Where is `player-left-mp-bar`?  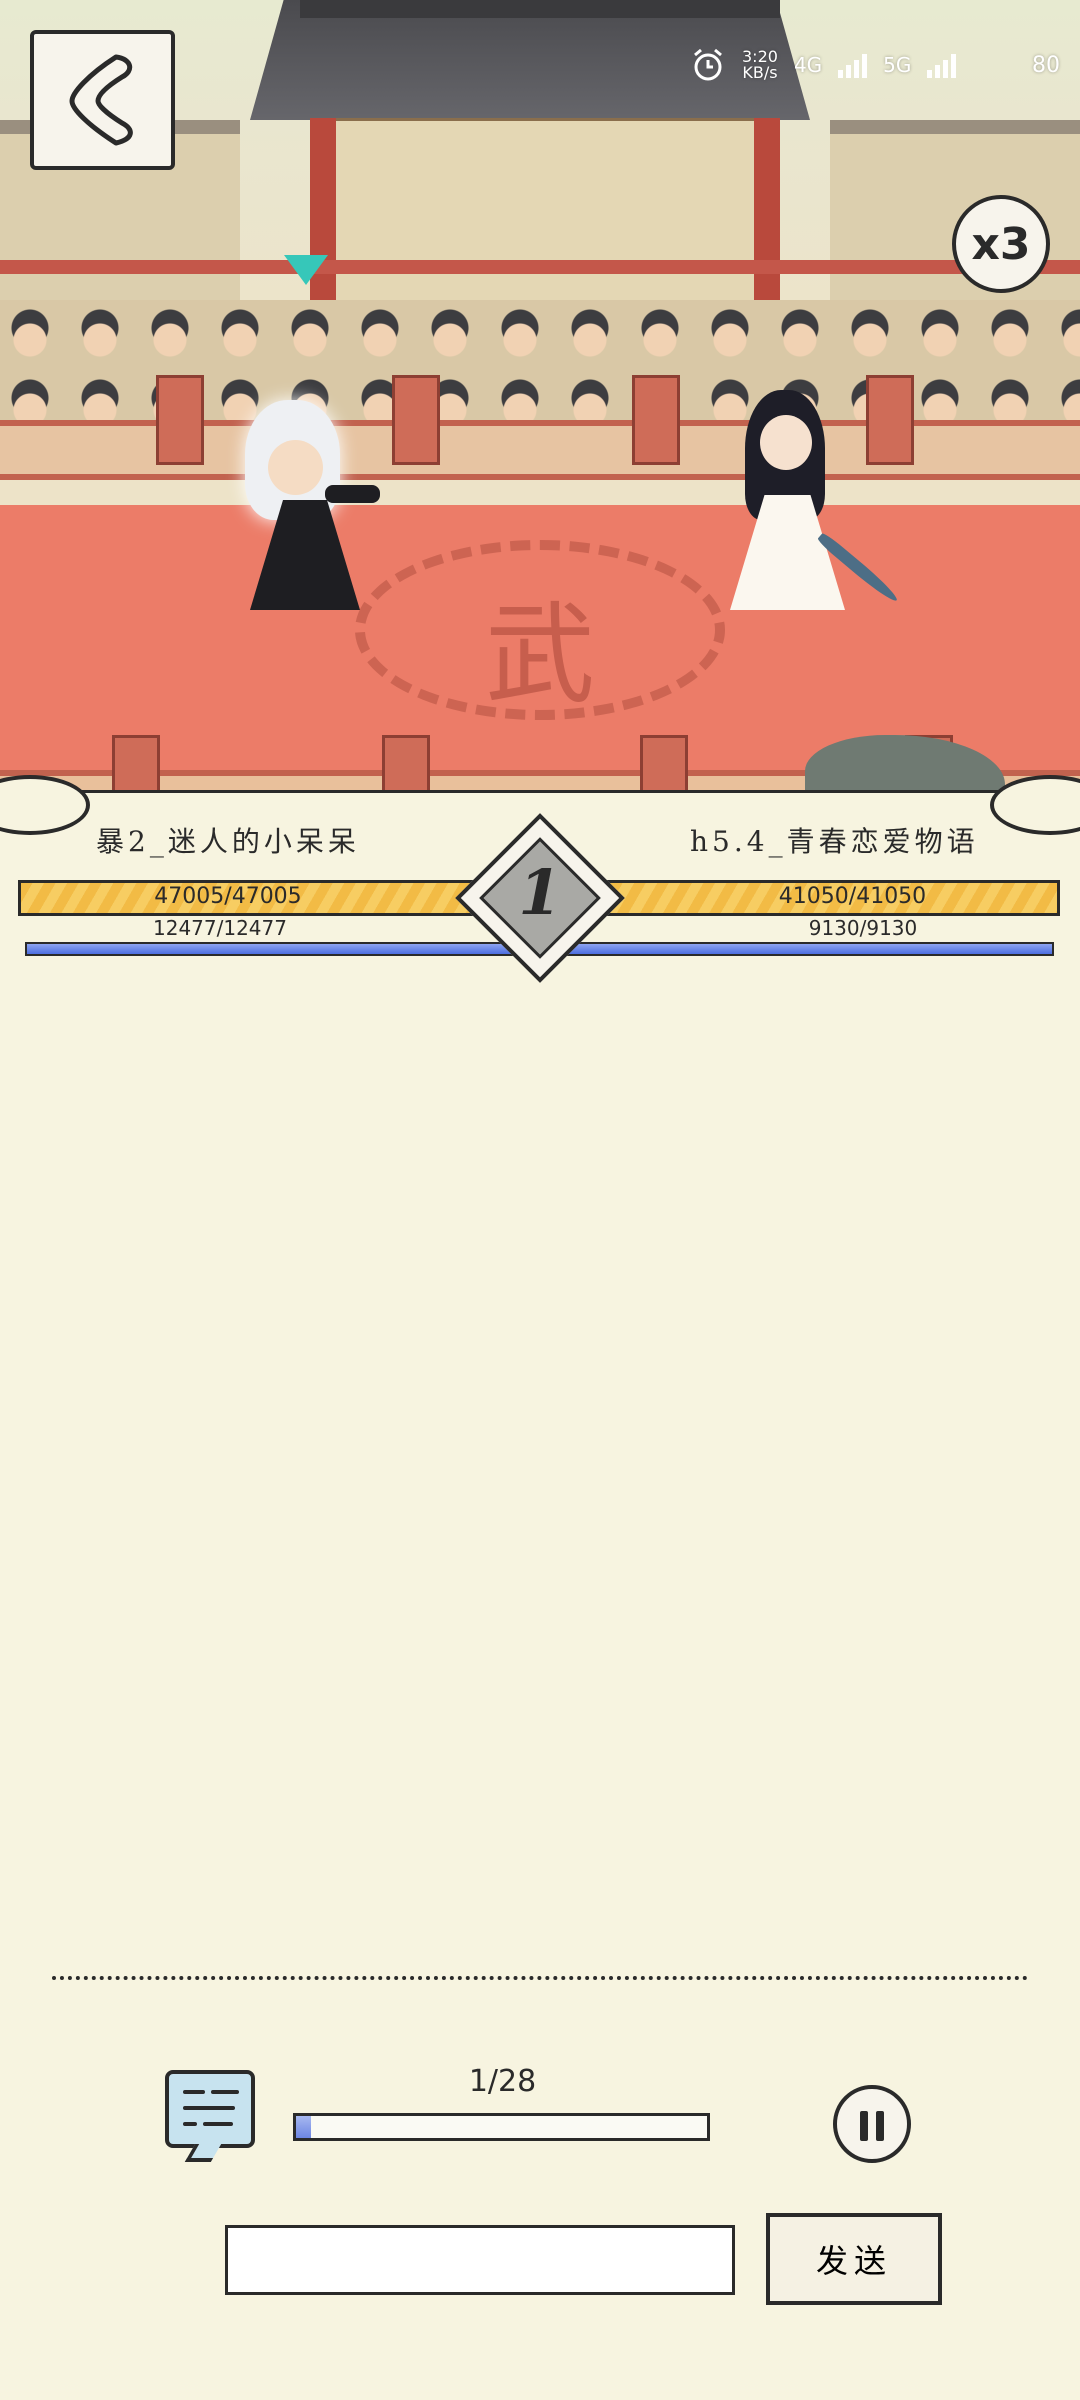 player-left-mp-bar is located at coordinates (280, 949).